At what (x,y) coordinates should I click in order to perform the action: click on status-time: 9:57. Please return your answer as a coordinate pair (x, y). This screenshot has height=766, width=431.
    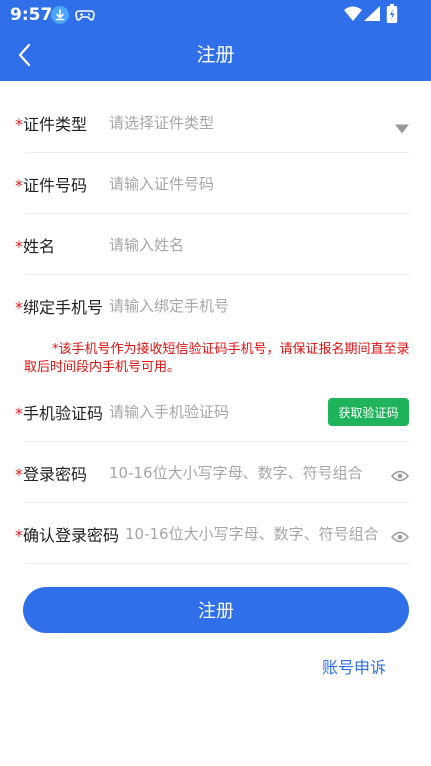
    Looking at the image, I should click on (31, 15).